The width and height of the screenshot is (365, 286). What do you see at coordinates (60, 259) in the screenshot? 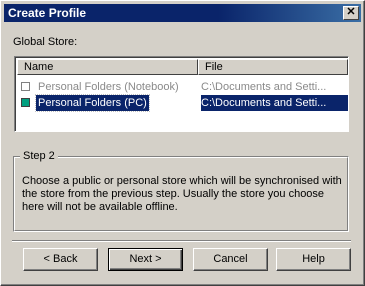
I see `back-button: < Back` at bounding box center [60, 259].